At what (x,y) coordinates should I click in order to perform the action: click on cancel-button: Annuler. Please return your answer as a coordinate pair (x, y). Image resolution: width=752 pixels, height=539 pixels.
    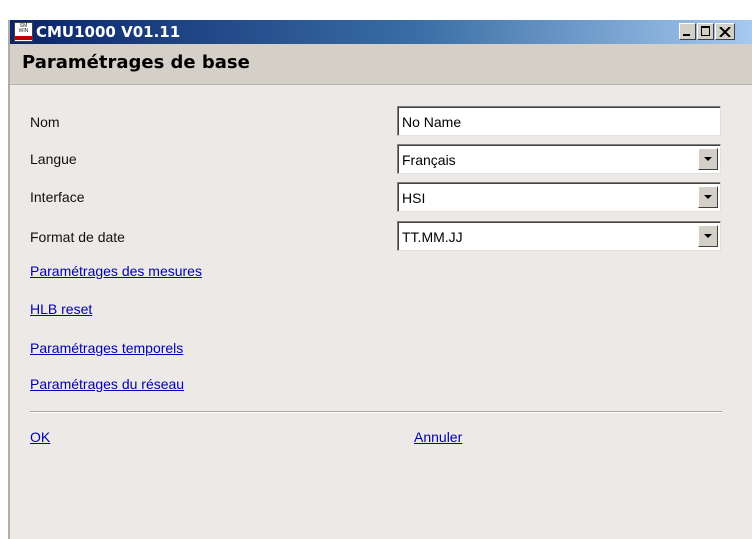
    Looking at the image, I should click on (438, 437).